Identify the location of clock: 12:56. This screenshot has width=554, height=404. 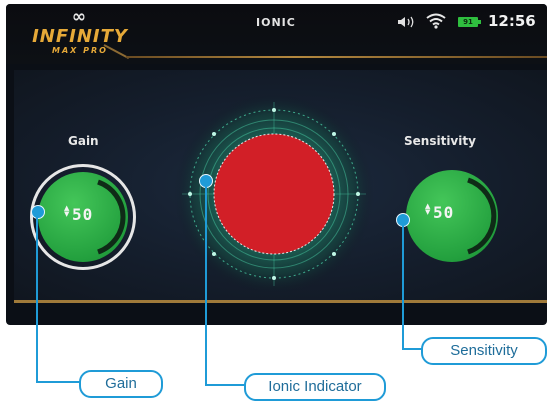
(512, 21).